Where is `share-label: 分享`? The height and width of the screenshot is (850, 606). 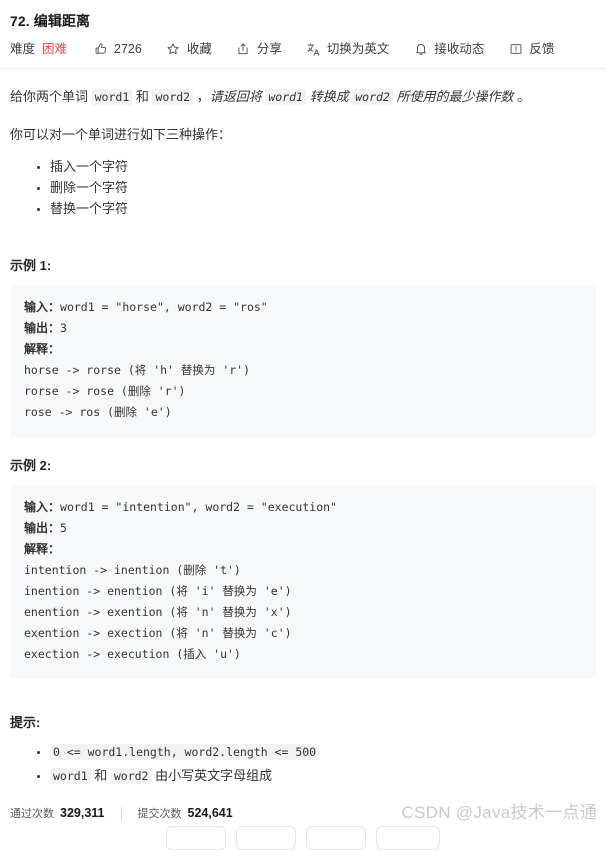
share-label: 分享 is located at coordinates (269, 49).